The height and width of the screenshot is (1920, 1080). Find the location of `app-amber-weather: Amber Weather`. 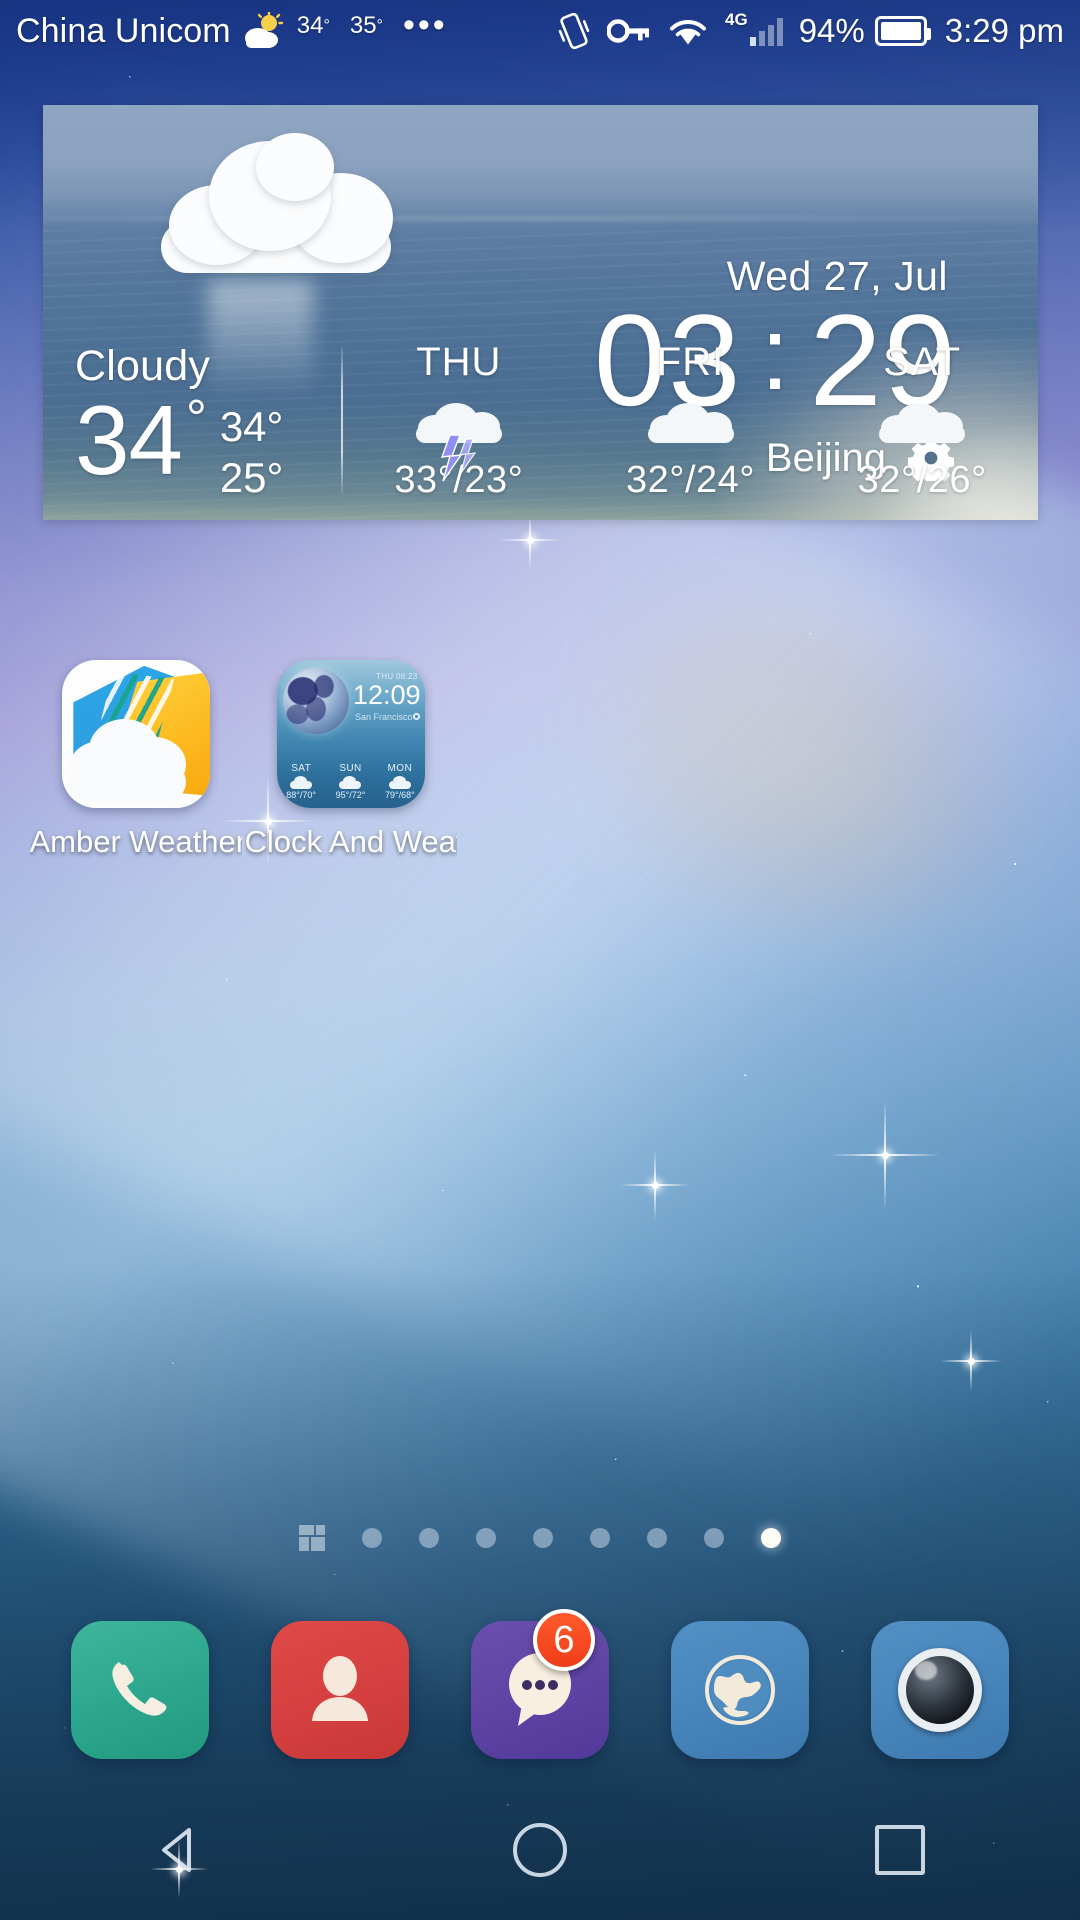

app-amber-weather: Amber Weather is located at coordinates (135, 760).